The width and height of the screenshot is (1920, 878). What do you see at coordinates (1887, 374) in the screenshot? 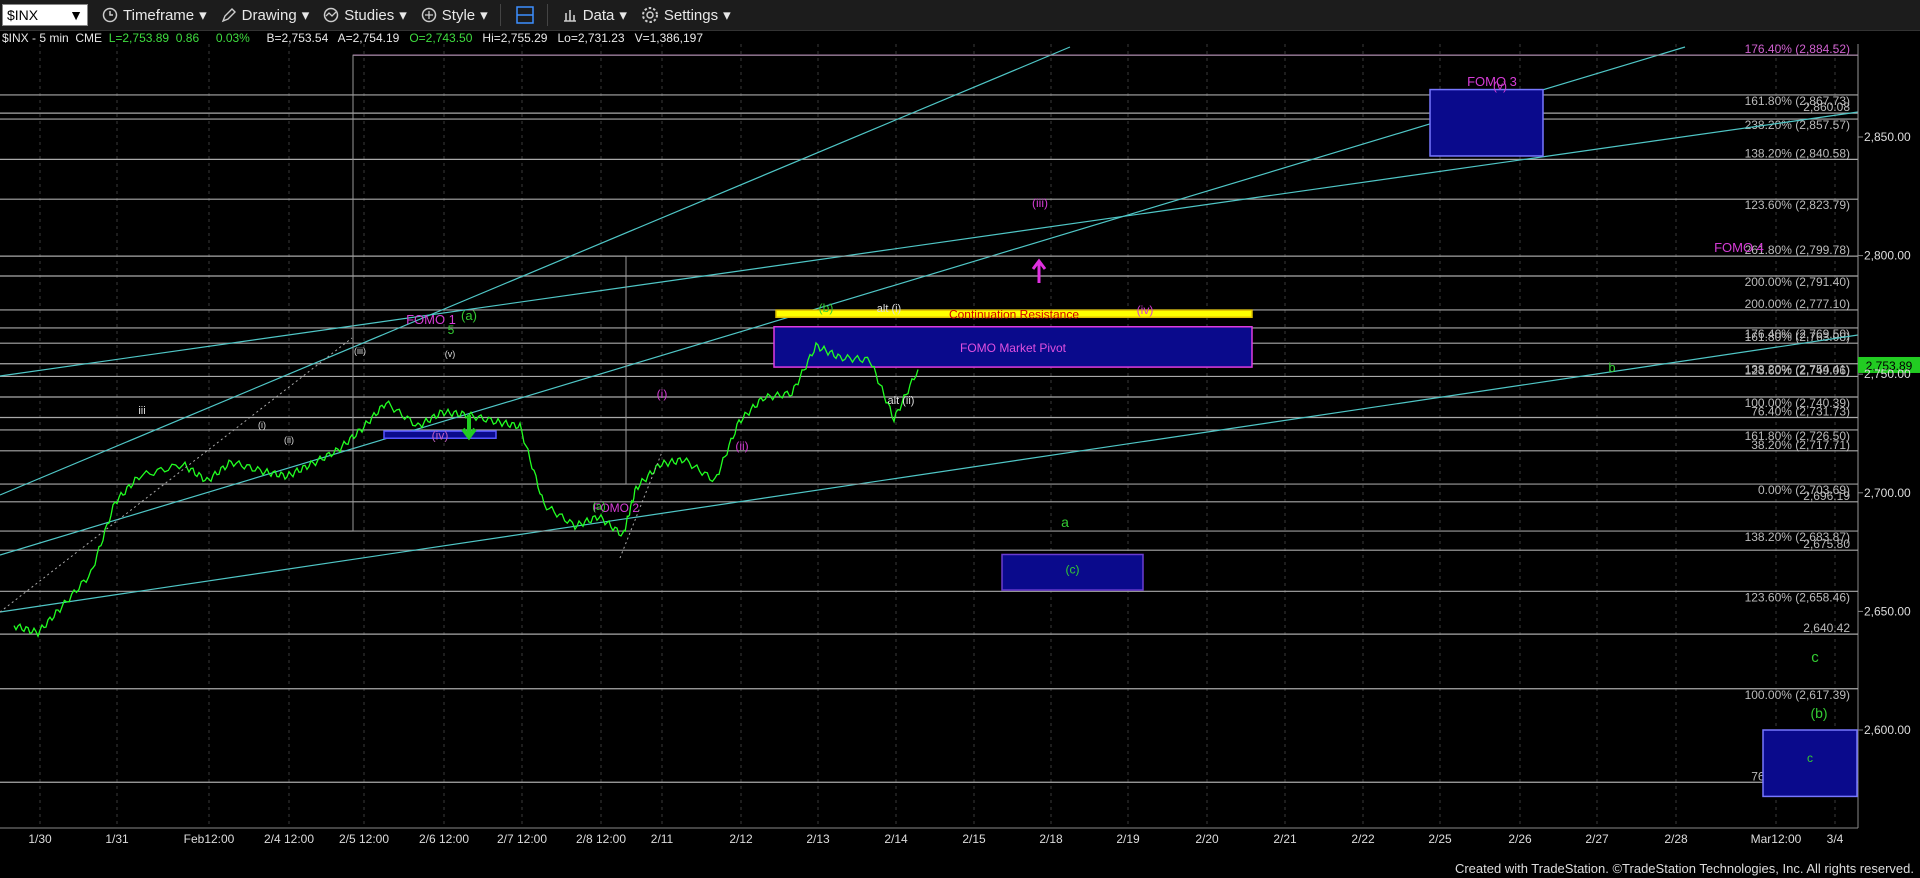
I see `y-tick-label: 2,750.00` at bounding box center [1887, 374].